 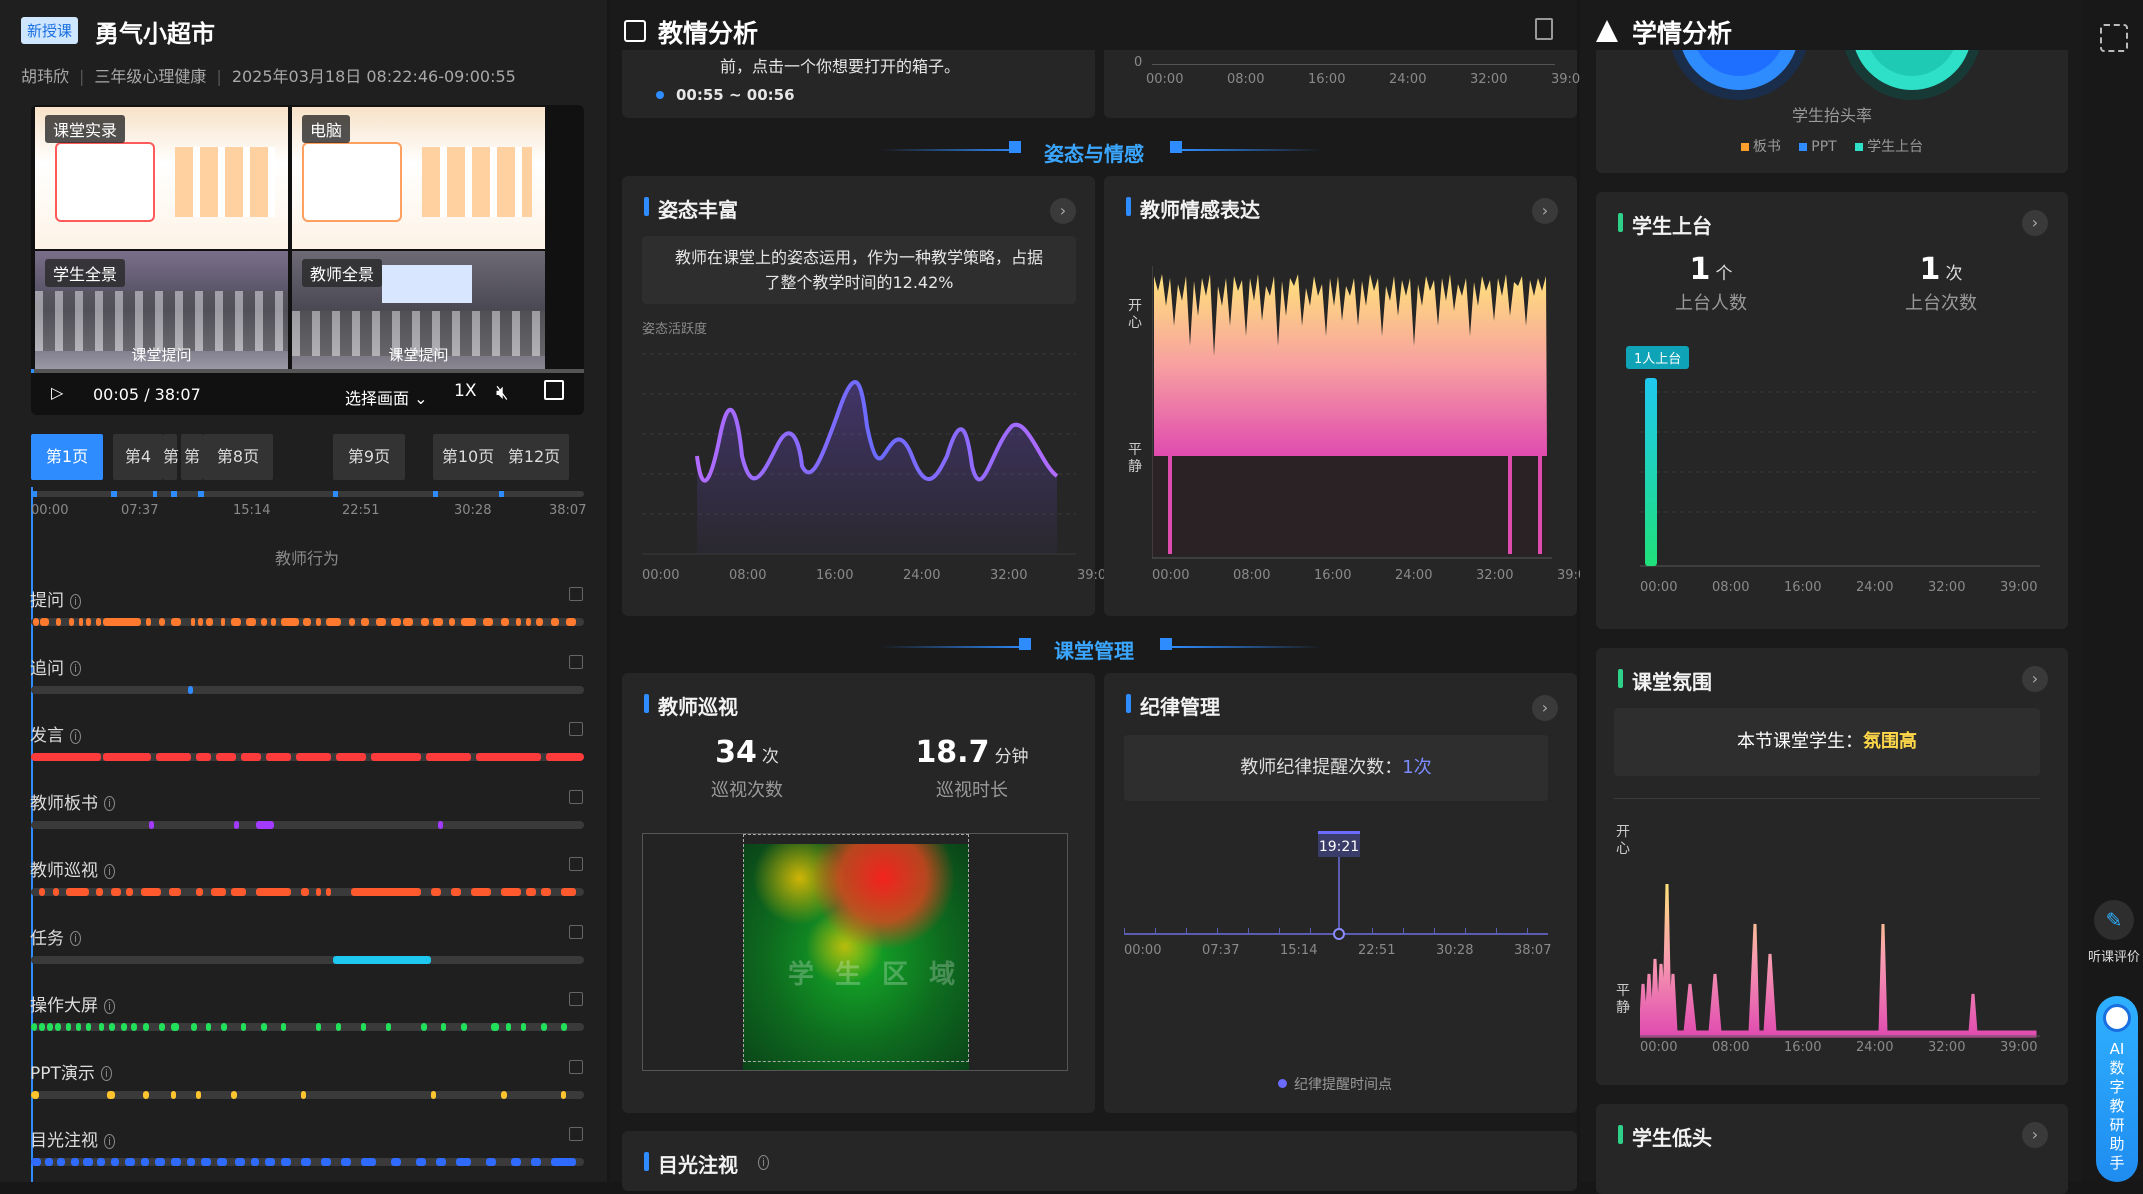 I want to click on stage-detail-arrow: ›, so click(x=2035, y=223).